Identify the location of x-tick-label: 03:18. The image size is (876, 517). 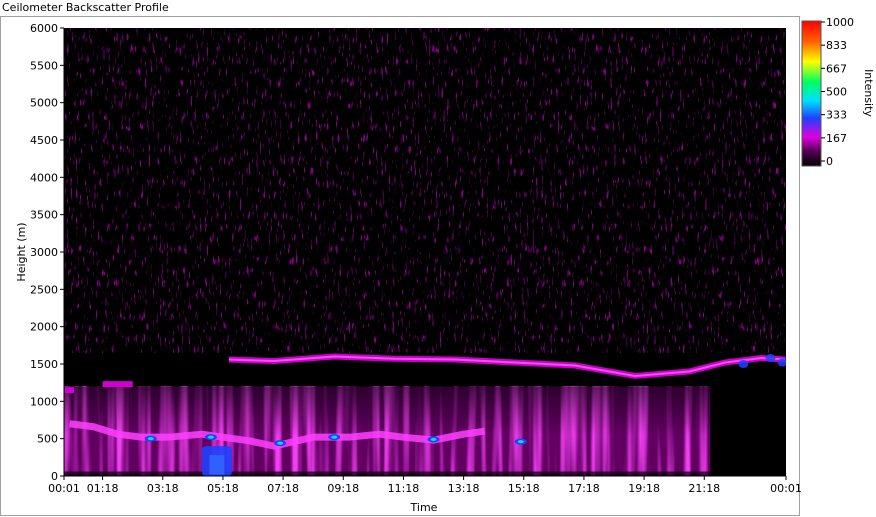
(163, 488).